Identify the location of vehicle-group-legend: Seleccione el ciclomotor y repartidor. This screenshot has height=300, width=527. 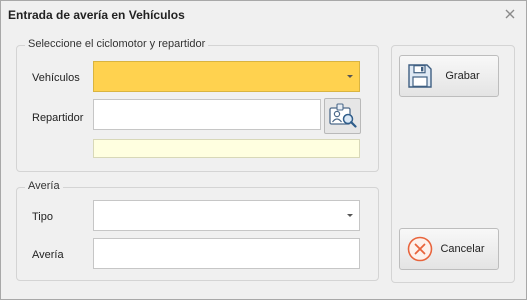
(117, 44).